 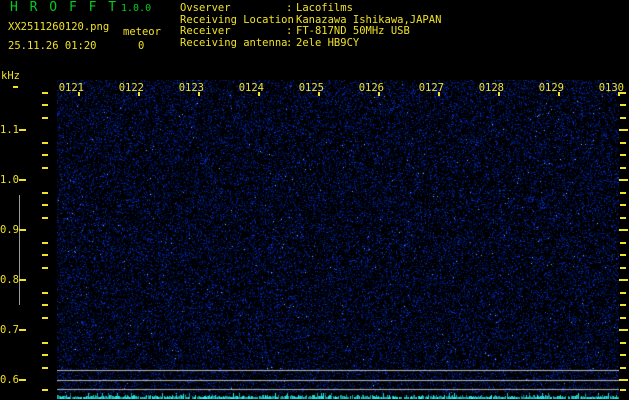 What do you see at coordinates (9, 380) in the screenshot?
I see `freq-label: 0.6` at bounding box center [9, 380].